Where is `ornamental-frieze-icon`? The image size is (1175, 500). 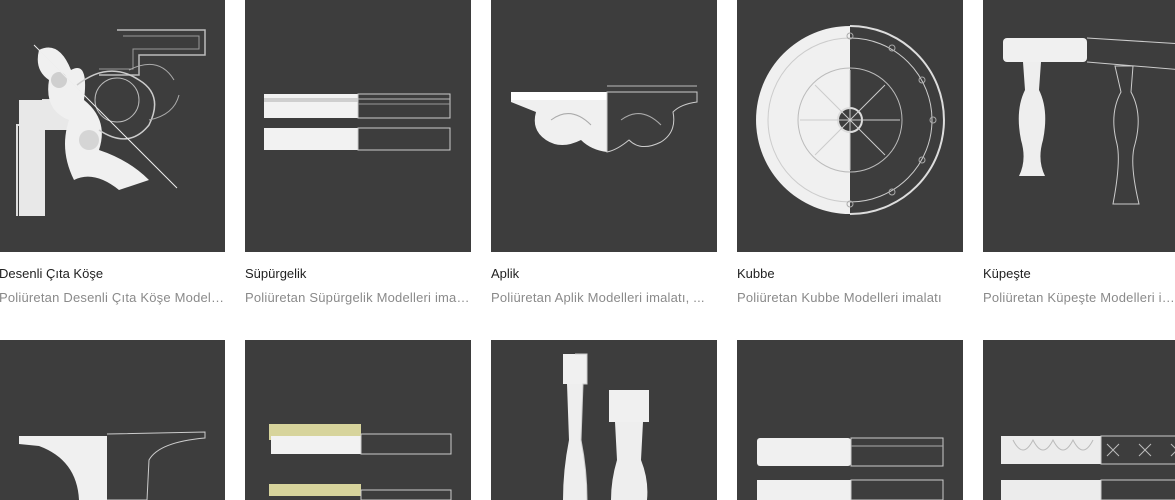
ornamental-frieze-icon is located at coordinates (1088, 467).